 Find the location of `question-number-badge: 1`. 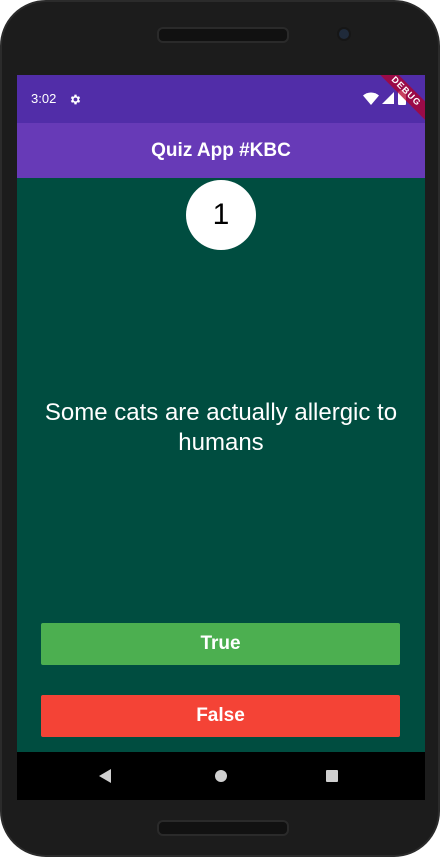

question-number-badge: 1 is located at coordinates (221, 215).